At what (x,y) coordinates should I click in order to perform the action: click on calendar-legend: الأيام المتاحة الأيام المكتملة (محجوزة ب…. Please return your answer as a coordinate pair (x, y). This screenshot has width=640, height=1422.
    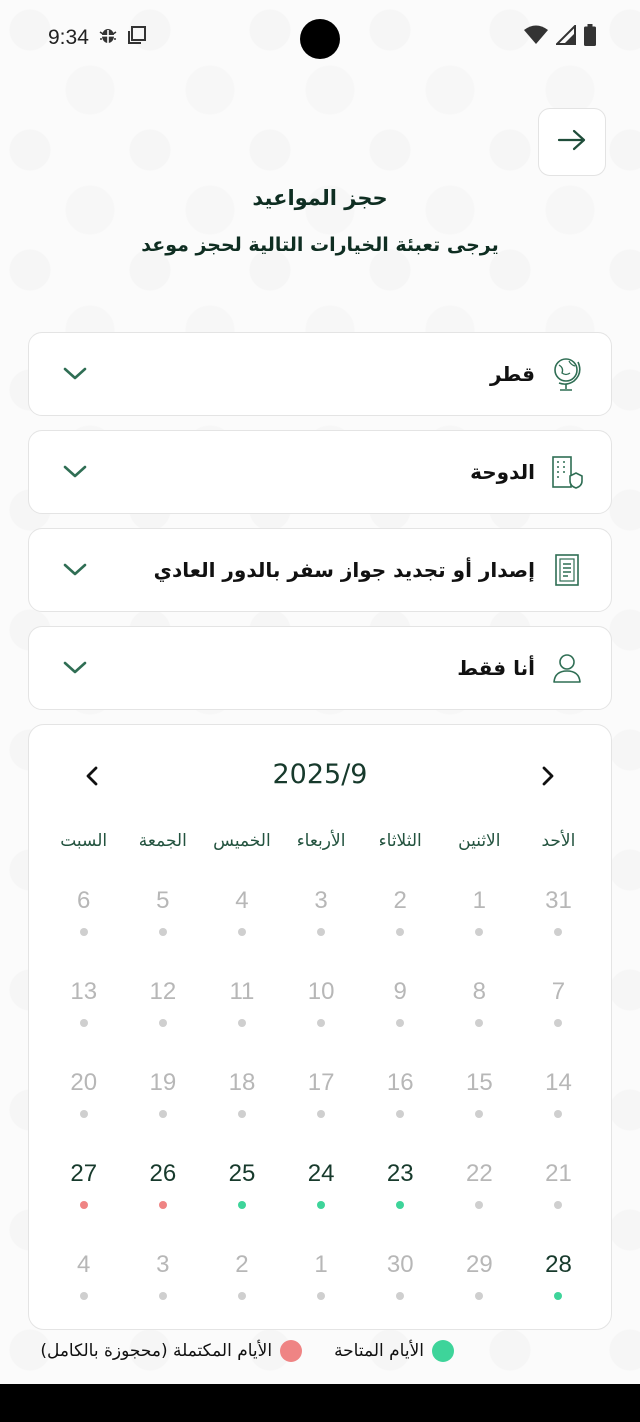
    Looking at the image, I should click on (320, 1351).